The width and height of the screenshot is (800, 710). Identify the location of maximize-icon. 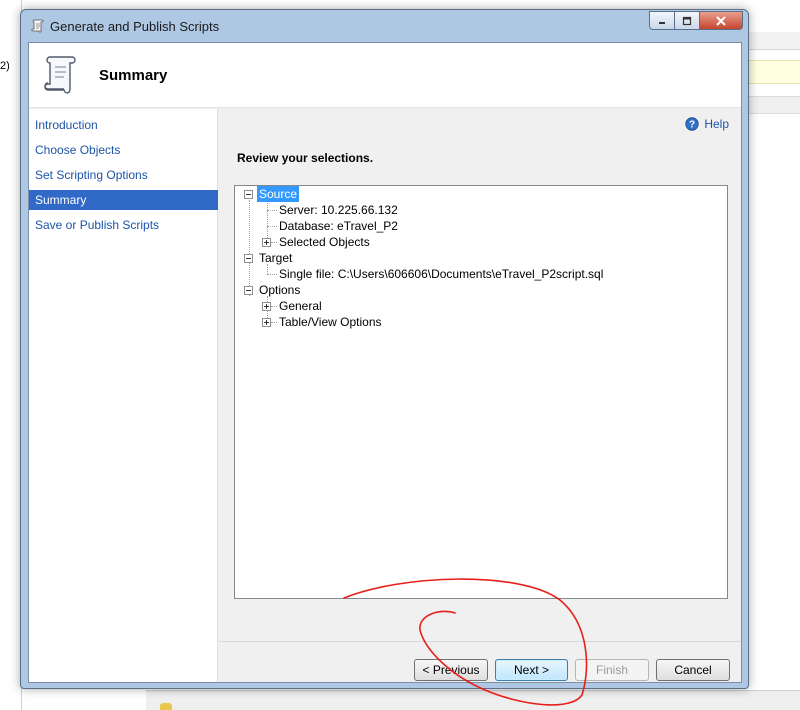
(687, 20).